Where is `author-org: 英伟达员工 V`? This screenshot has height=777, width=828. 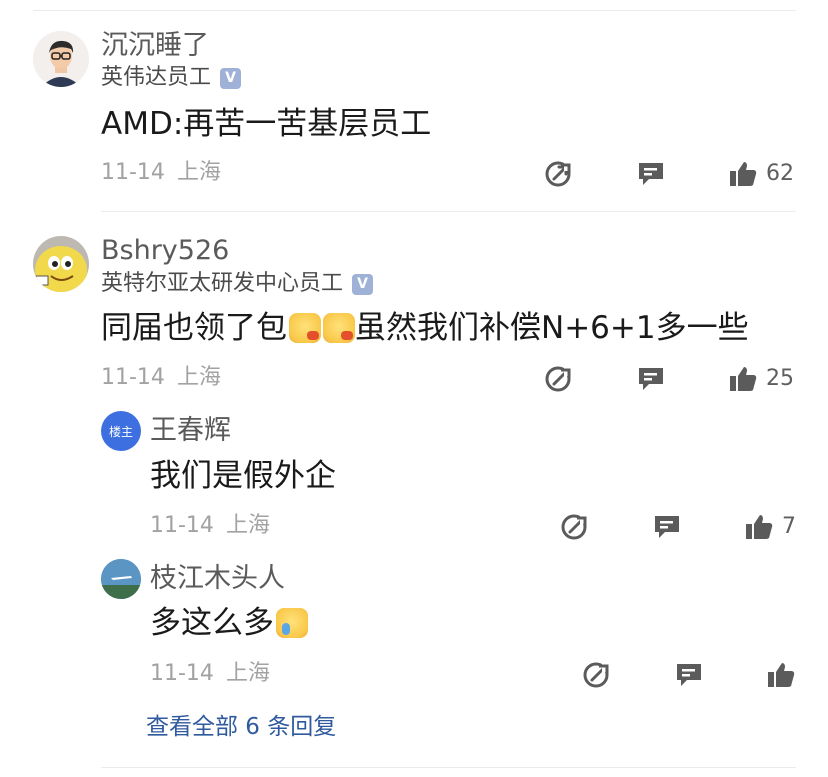
author-org: 英伟达员工 V is located at coordinates (171, 78).